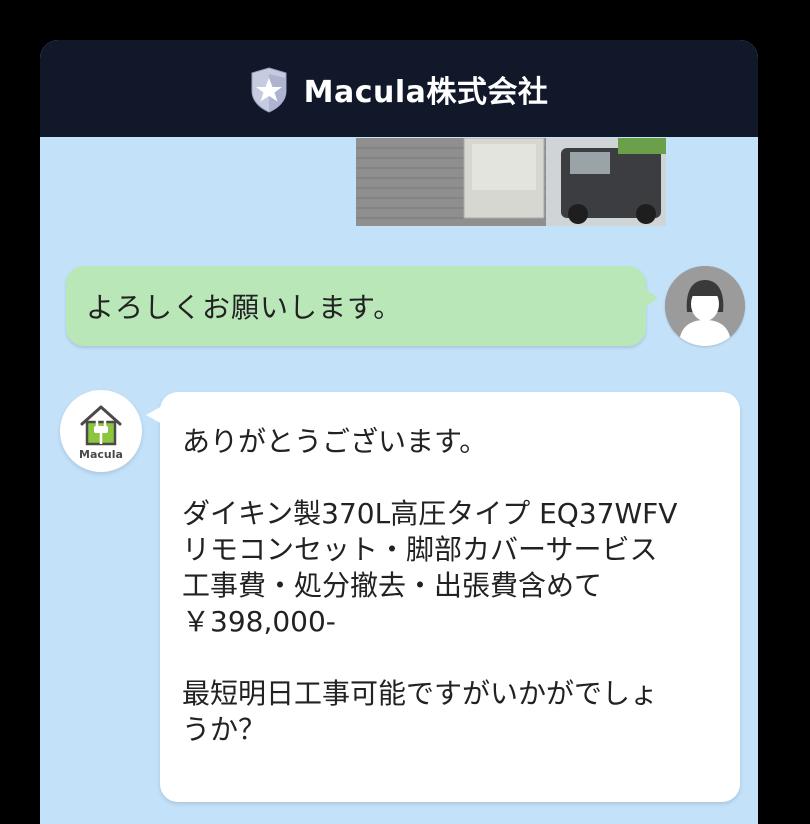 The width and height of the screenshot is (810, 824). Describe the element at coordinates (269, 89) in the screenshot. I see `star-shield-icon` at that location.